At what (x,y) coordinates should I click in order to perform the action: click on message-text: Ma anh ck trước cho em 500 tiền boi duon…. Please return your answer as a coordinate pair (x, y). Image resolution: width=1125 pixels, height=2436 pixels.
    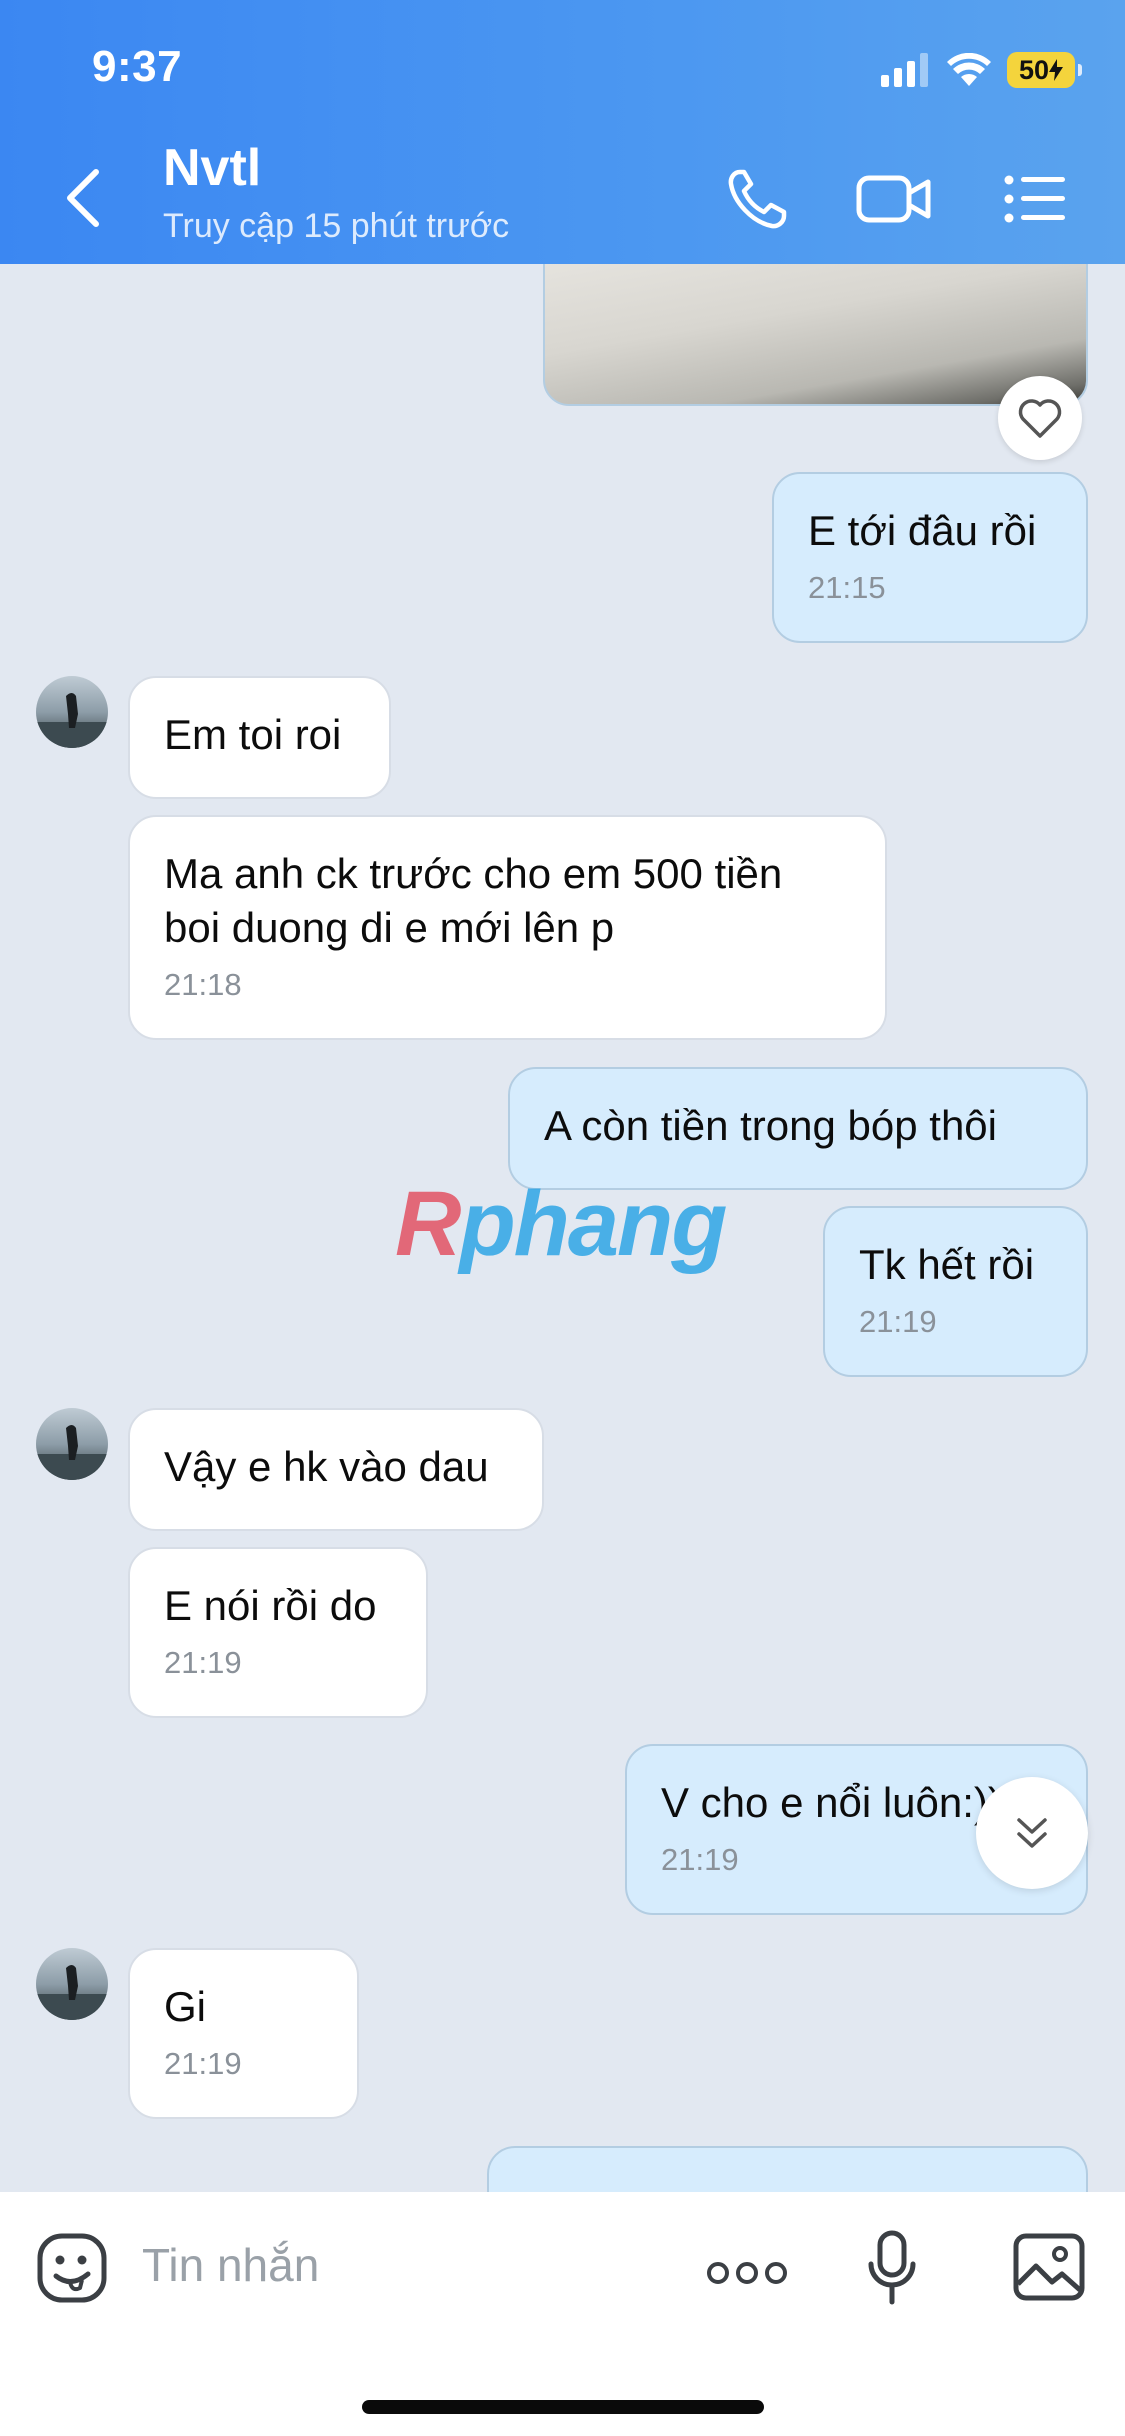
    Looking at the image, I should click on (473, 900).